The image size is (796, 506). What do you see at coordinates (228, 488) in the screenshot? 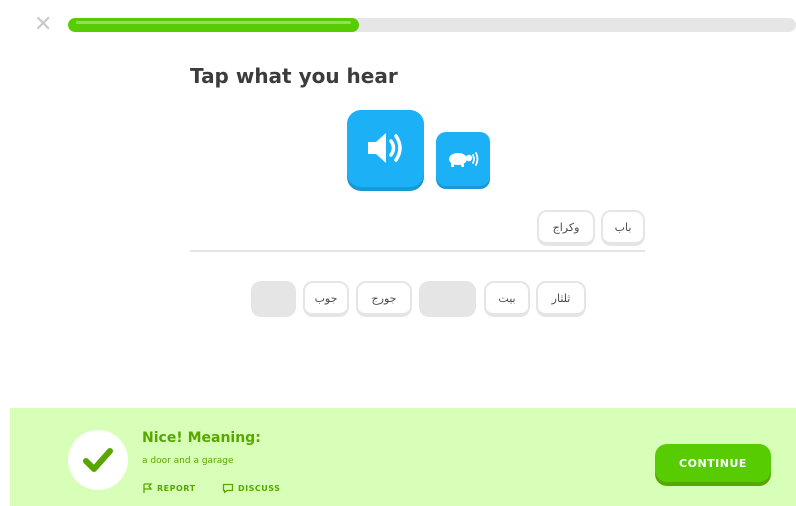
I see `chat-bubble-icon` at bounding box center [228, 488].